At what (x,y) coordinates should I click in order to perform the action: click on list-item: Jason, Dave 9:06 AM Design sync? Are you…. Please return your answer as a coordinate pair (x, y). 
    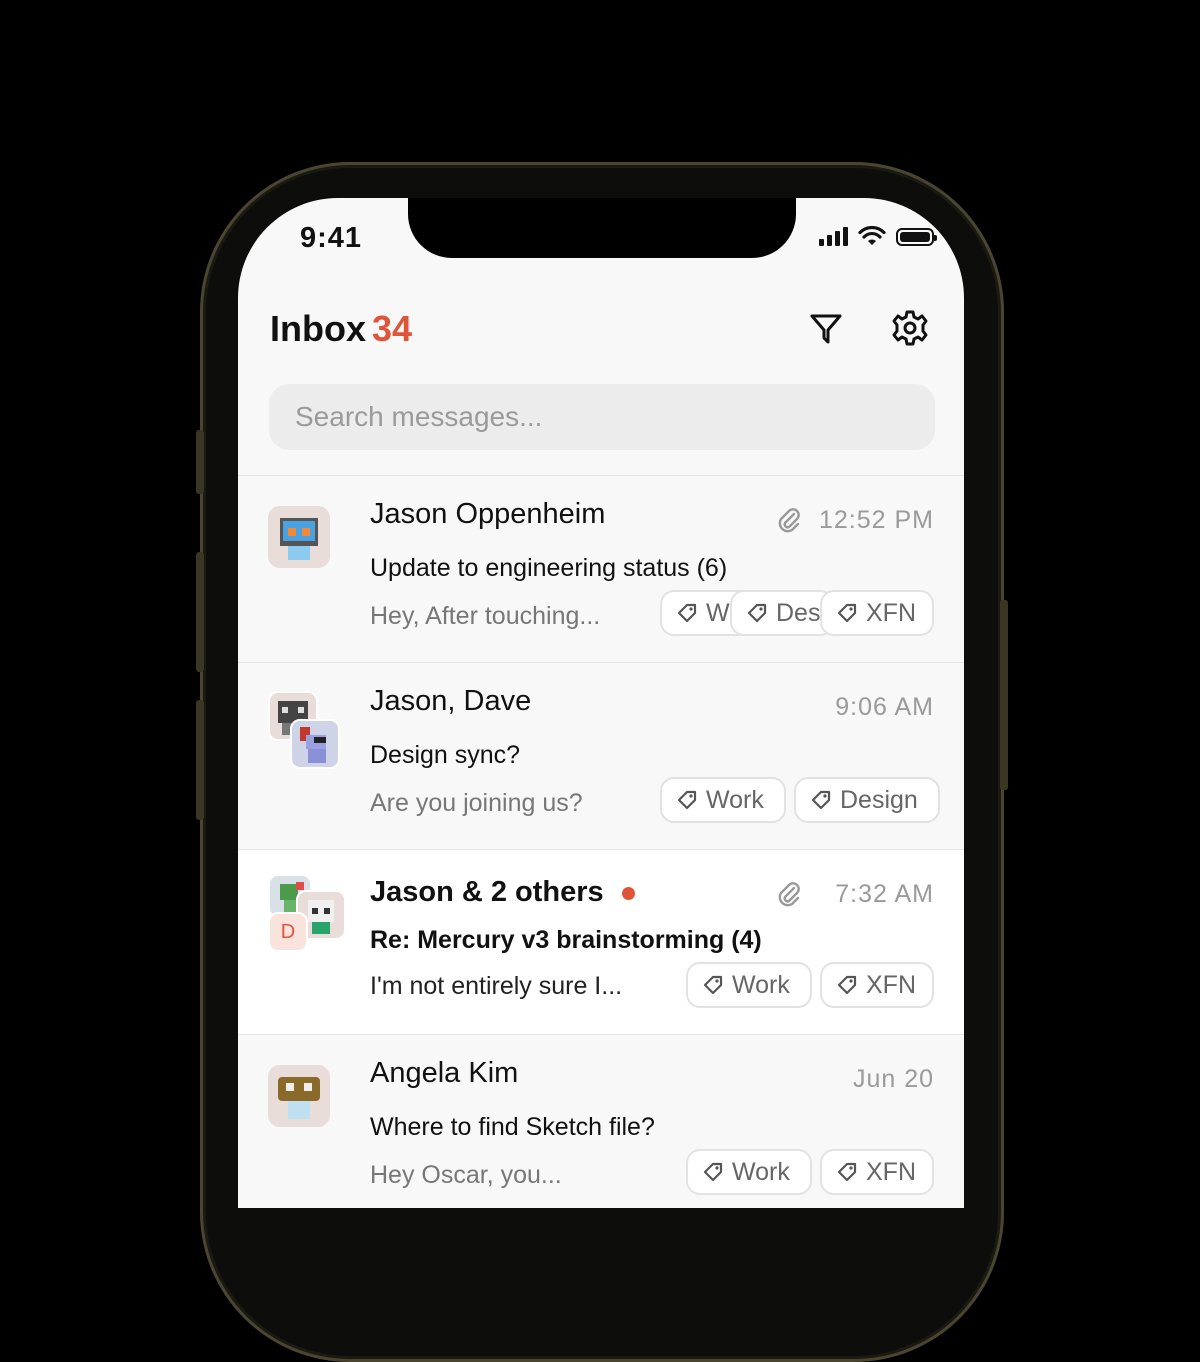
    Looking at the image, I should click on (601, 756).